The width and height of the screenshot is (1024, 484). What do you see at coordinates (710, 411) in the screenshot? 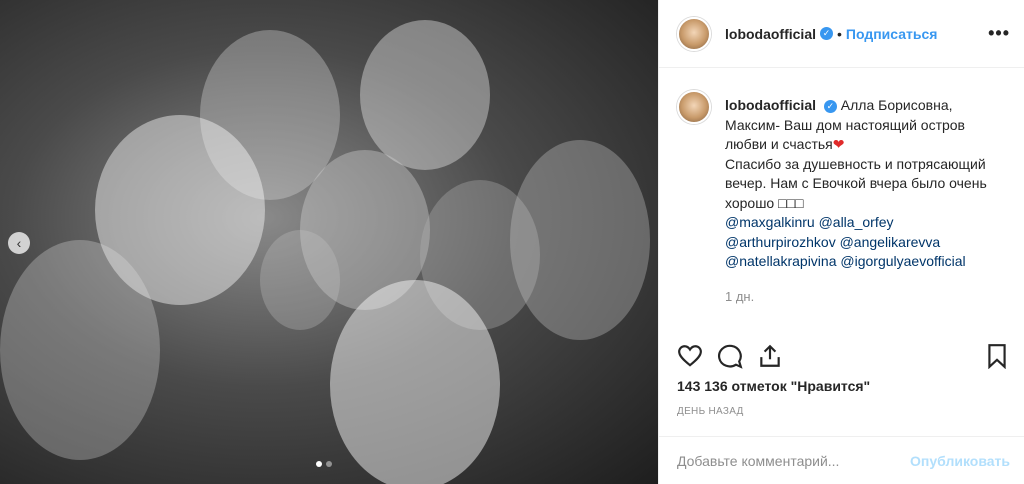
I see `post-date: ДЕНЬ НАЗАД` at bounding box center [710, 411].